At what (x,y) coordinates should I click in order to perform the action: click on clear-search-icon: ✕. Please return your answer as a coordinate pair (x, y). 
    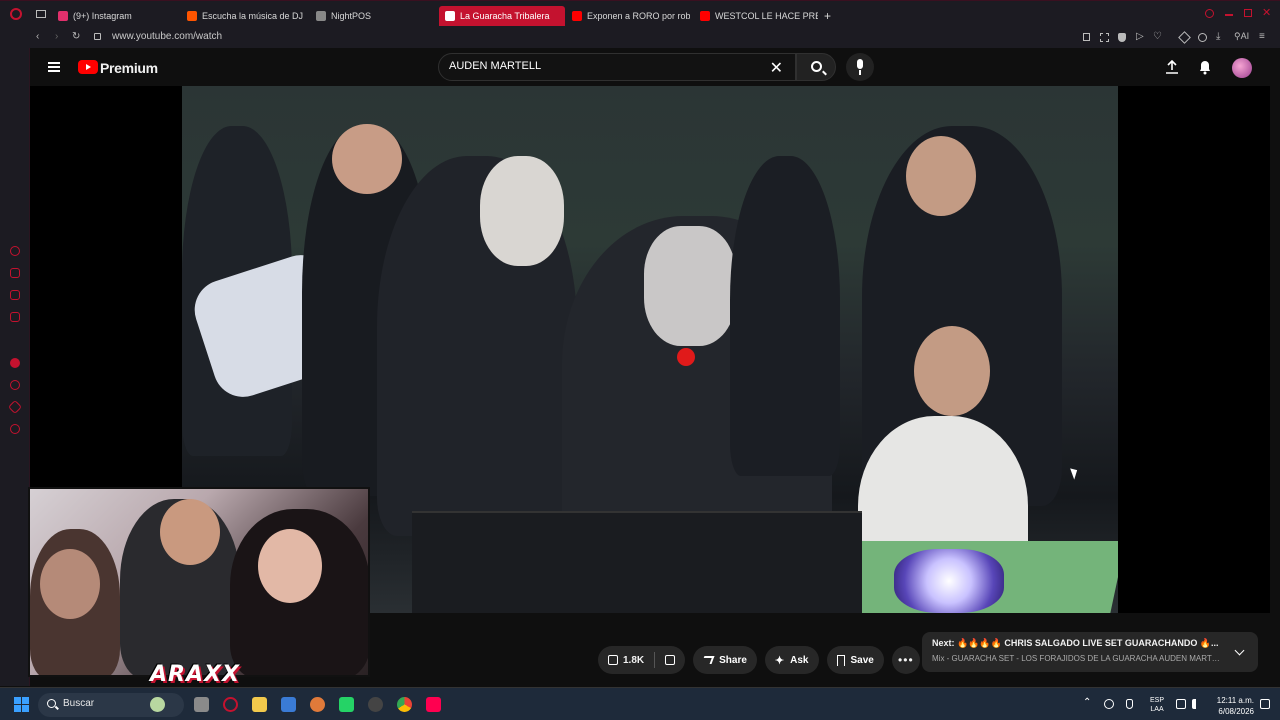
    Looking at the image, I should click on (776, 68).